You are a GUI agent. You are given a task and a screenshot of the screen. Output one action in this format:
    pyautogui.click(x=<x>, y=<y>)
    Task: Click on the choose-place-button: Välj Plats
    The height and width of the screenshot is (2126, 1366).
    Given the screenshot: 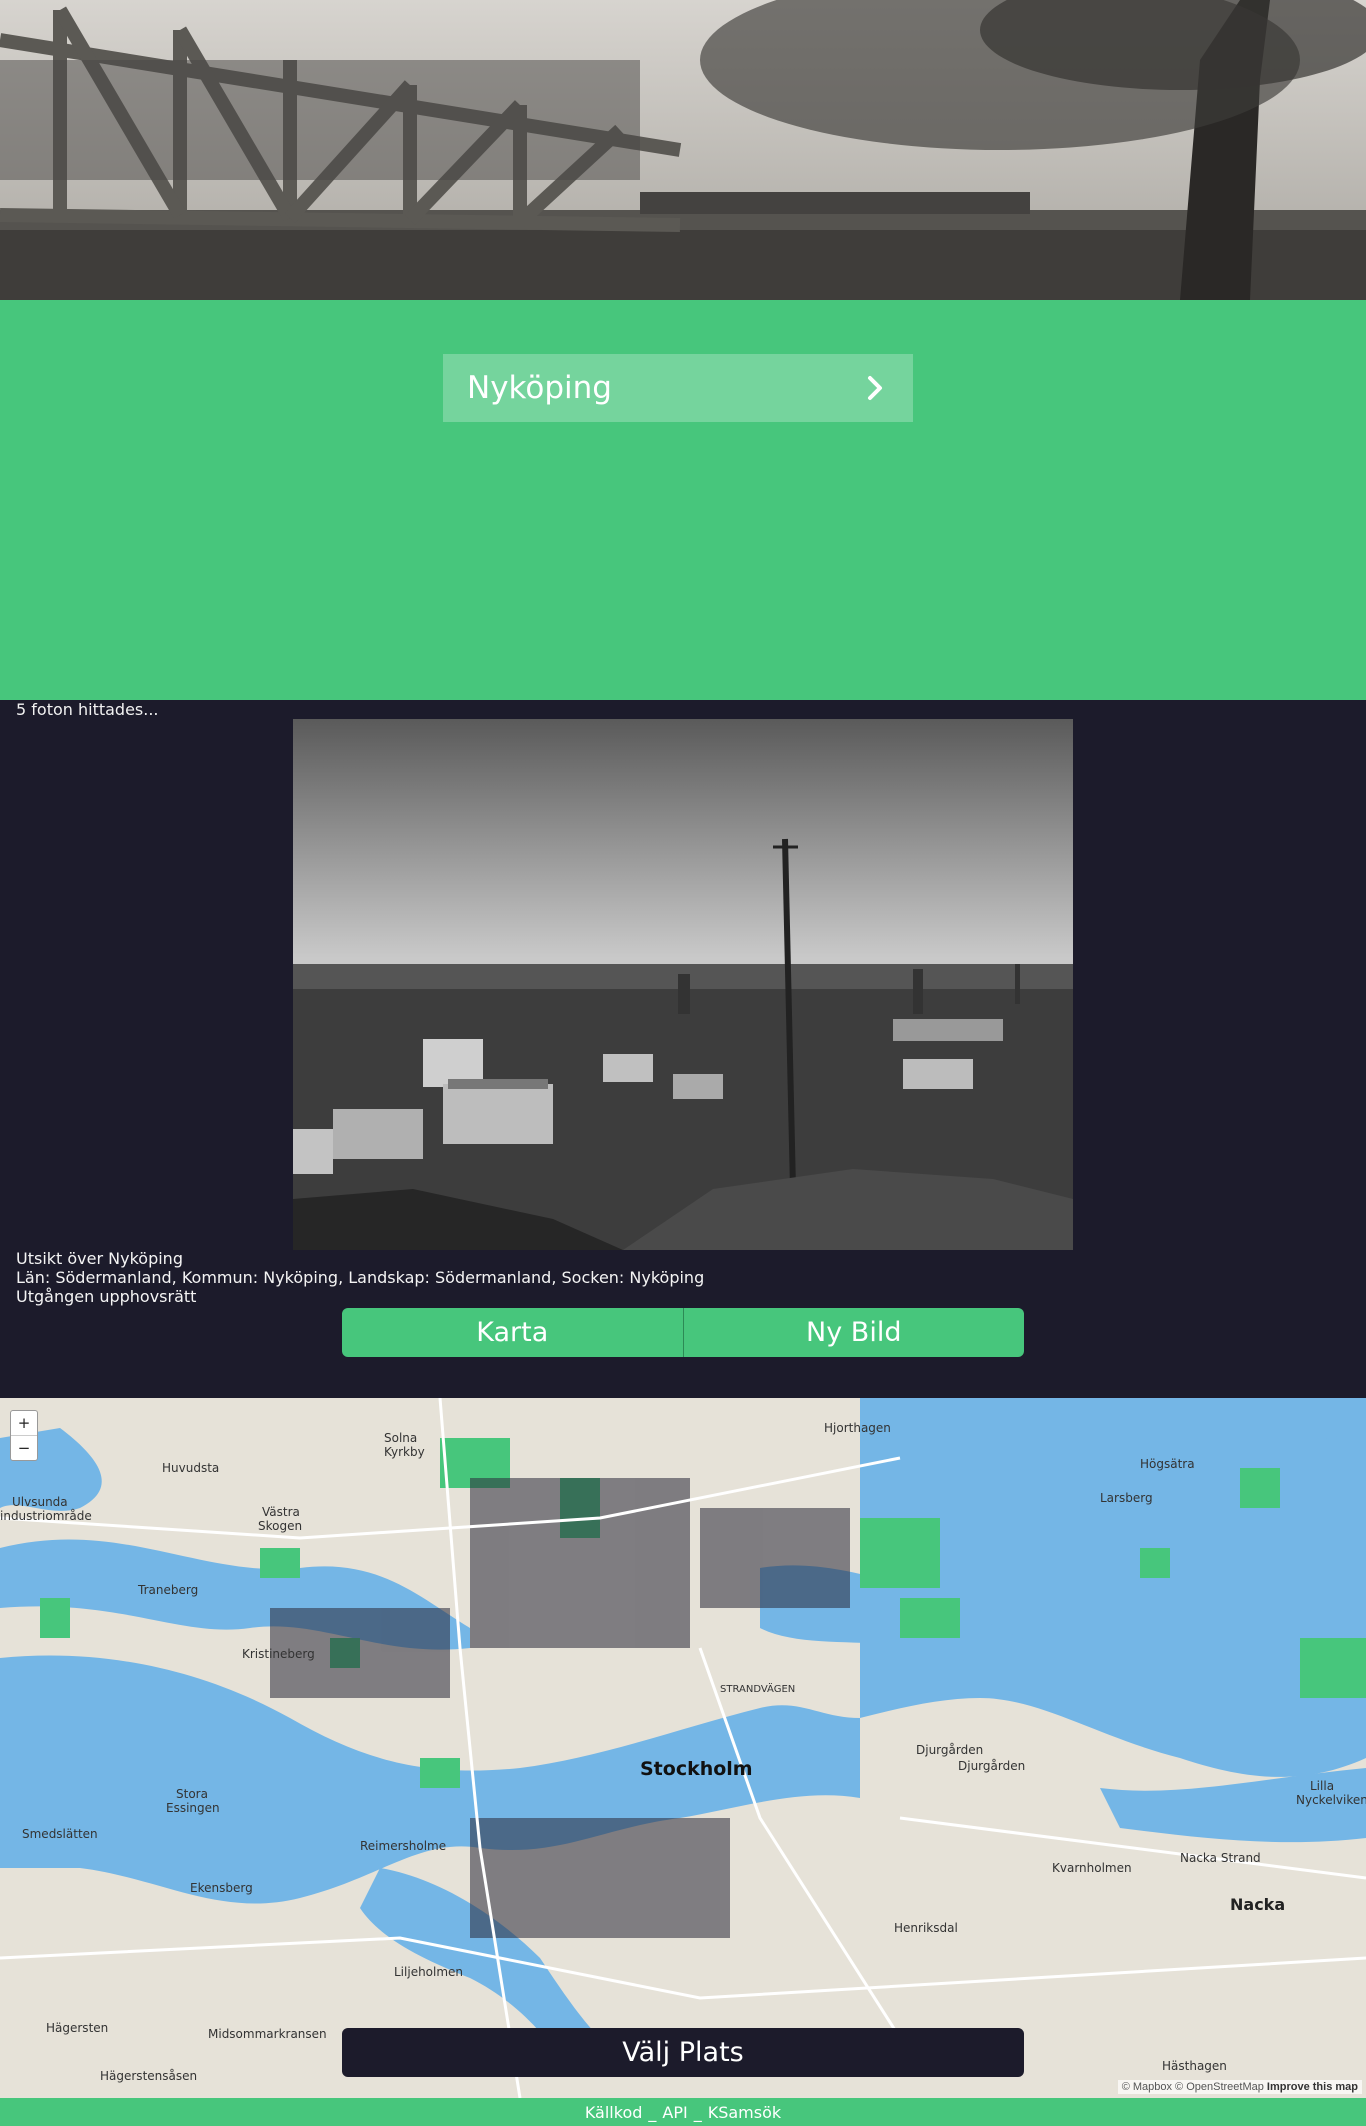 What is the action you would take?
    pyautogui.click(x=683, y=2052)
    